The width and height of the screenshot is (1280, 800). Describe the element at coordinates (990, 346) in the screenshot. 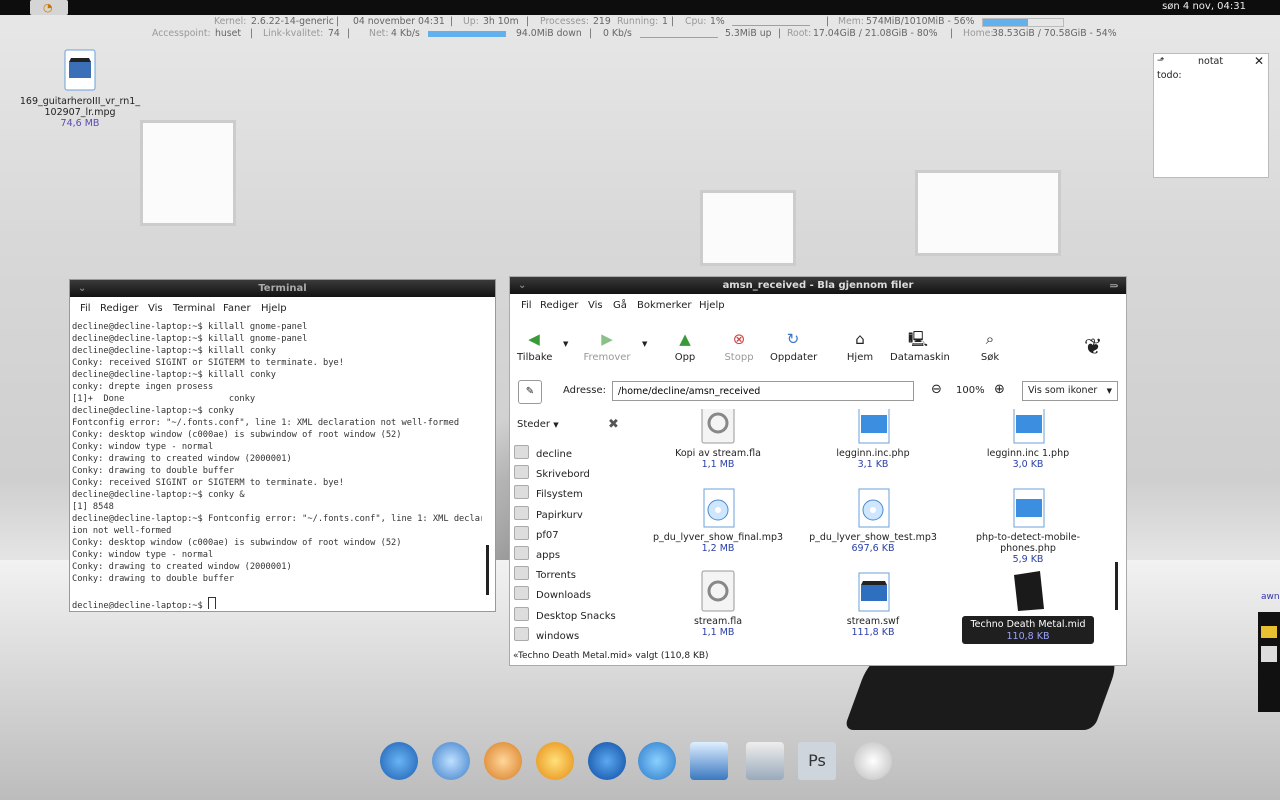

I see `search-button: ⌕ Søk` at that location.